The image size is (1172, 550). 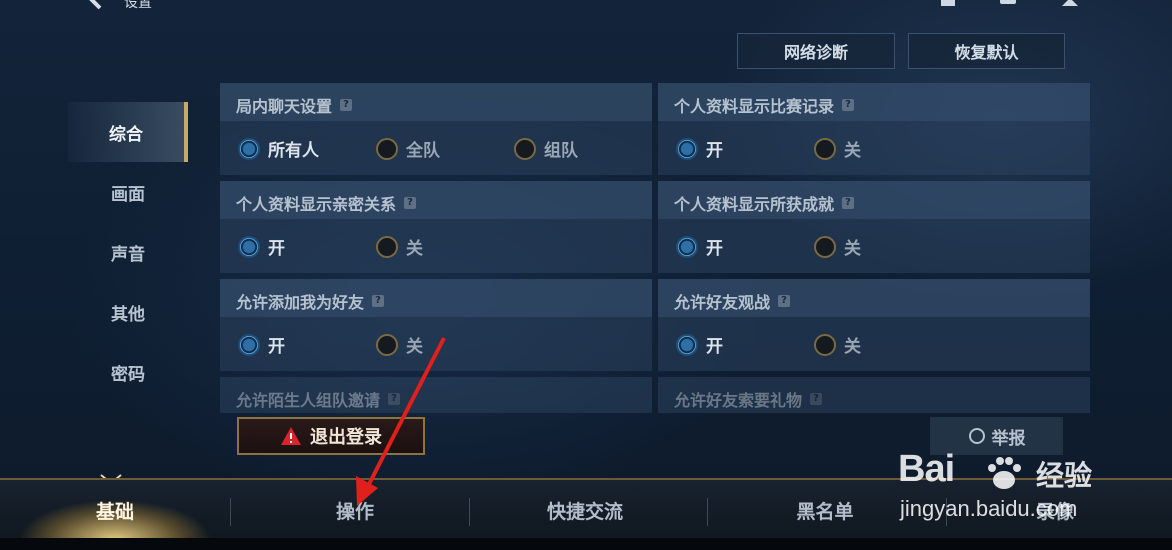 I want to click on back-arrow-icon, so click(x=96, y=5).